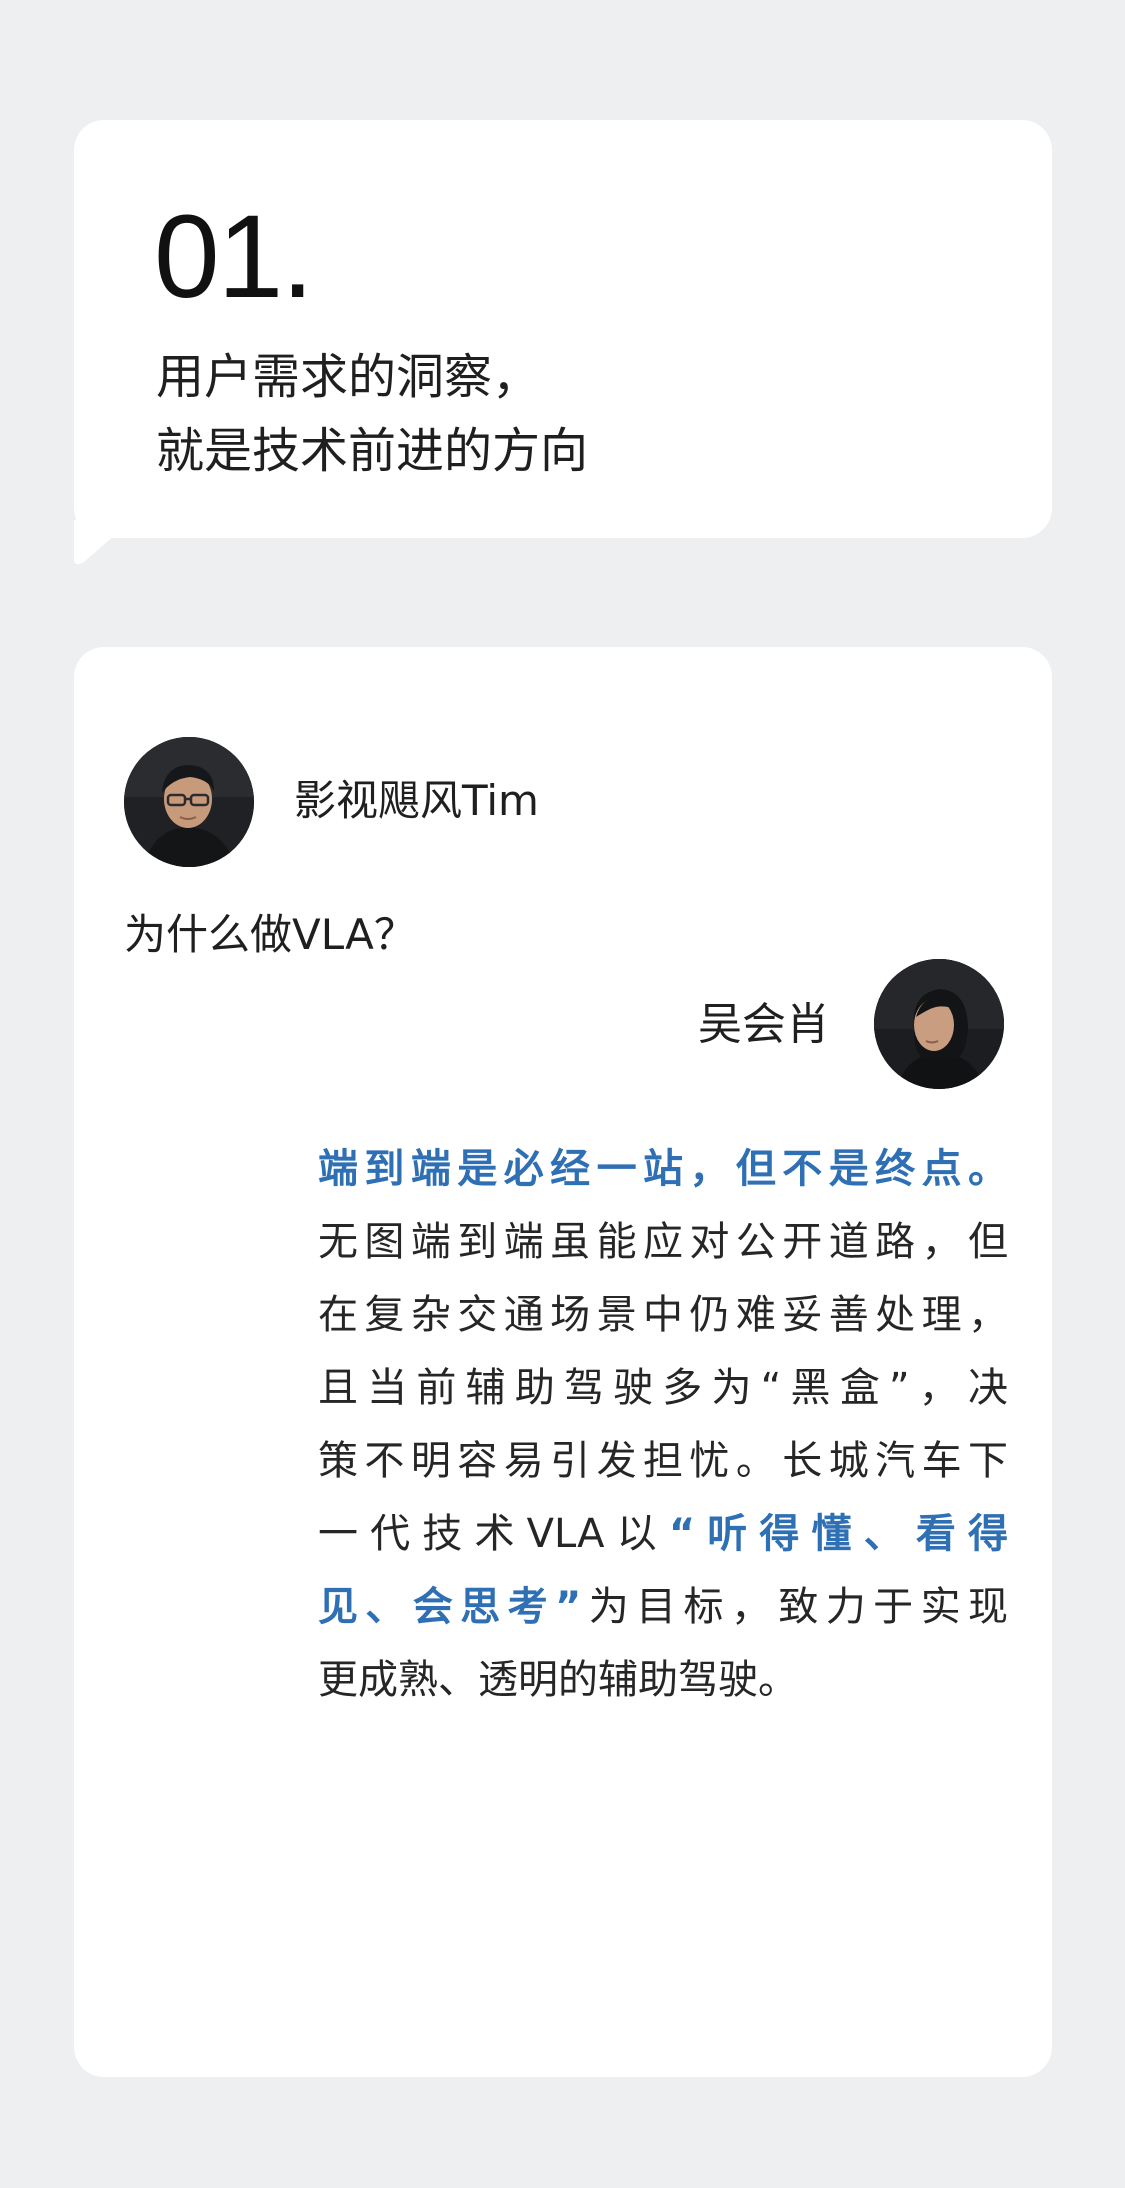  Describe the element at coordinates (663, 1461) in the screenshot. I see `answer-line: 策不明容易引发担忧。长城汽车下` at that location.